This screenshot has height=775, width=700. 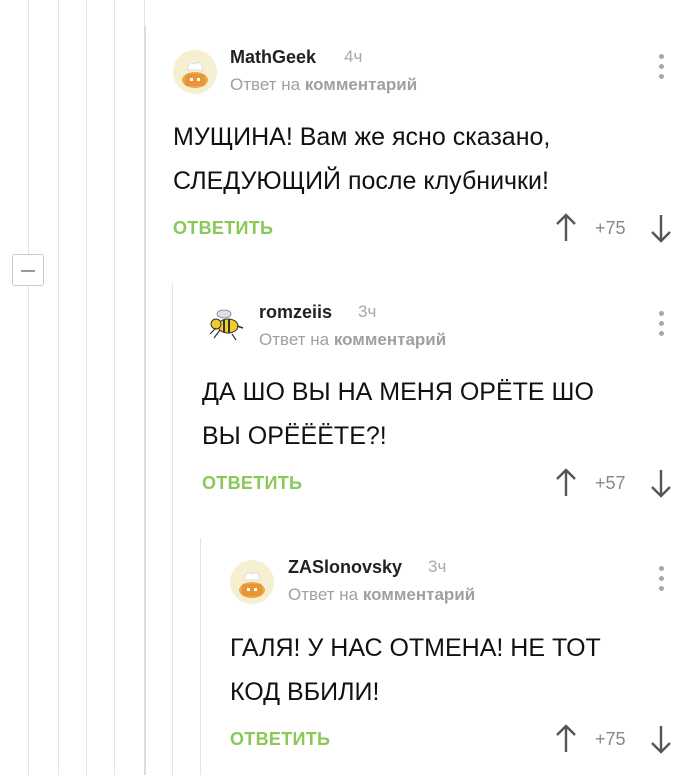 I want to click on comment-line: ДА ШО ВЫ НА МЕНЯ ОРЁТЕ ШО, so click(x=398, y=392).